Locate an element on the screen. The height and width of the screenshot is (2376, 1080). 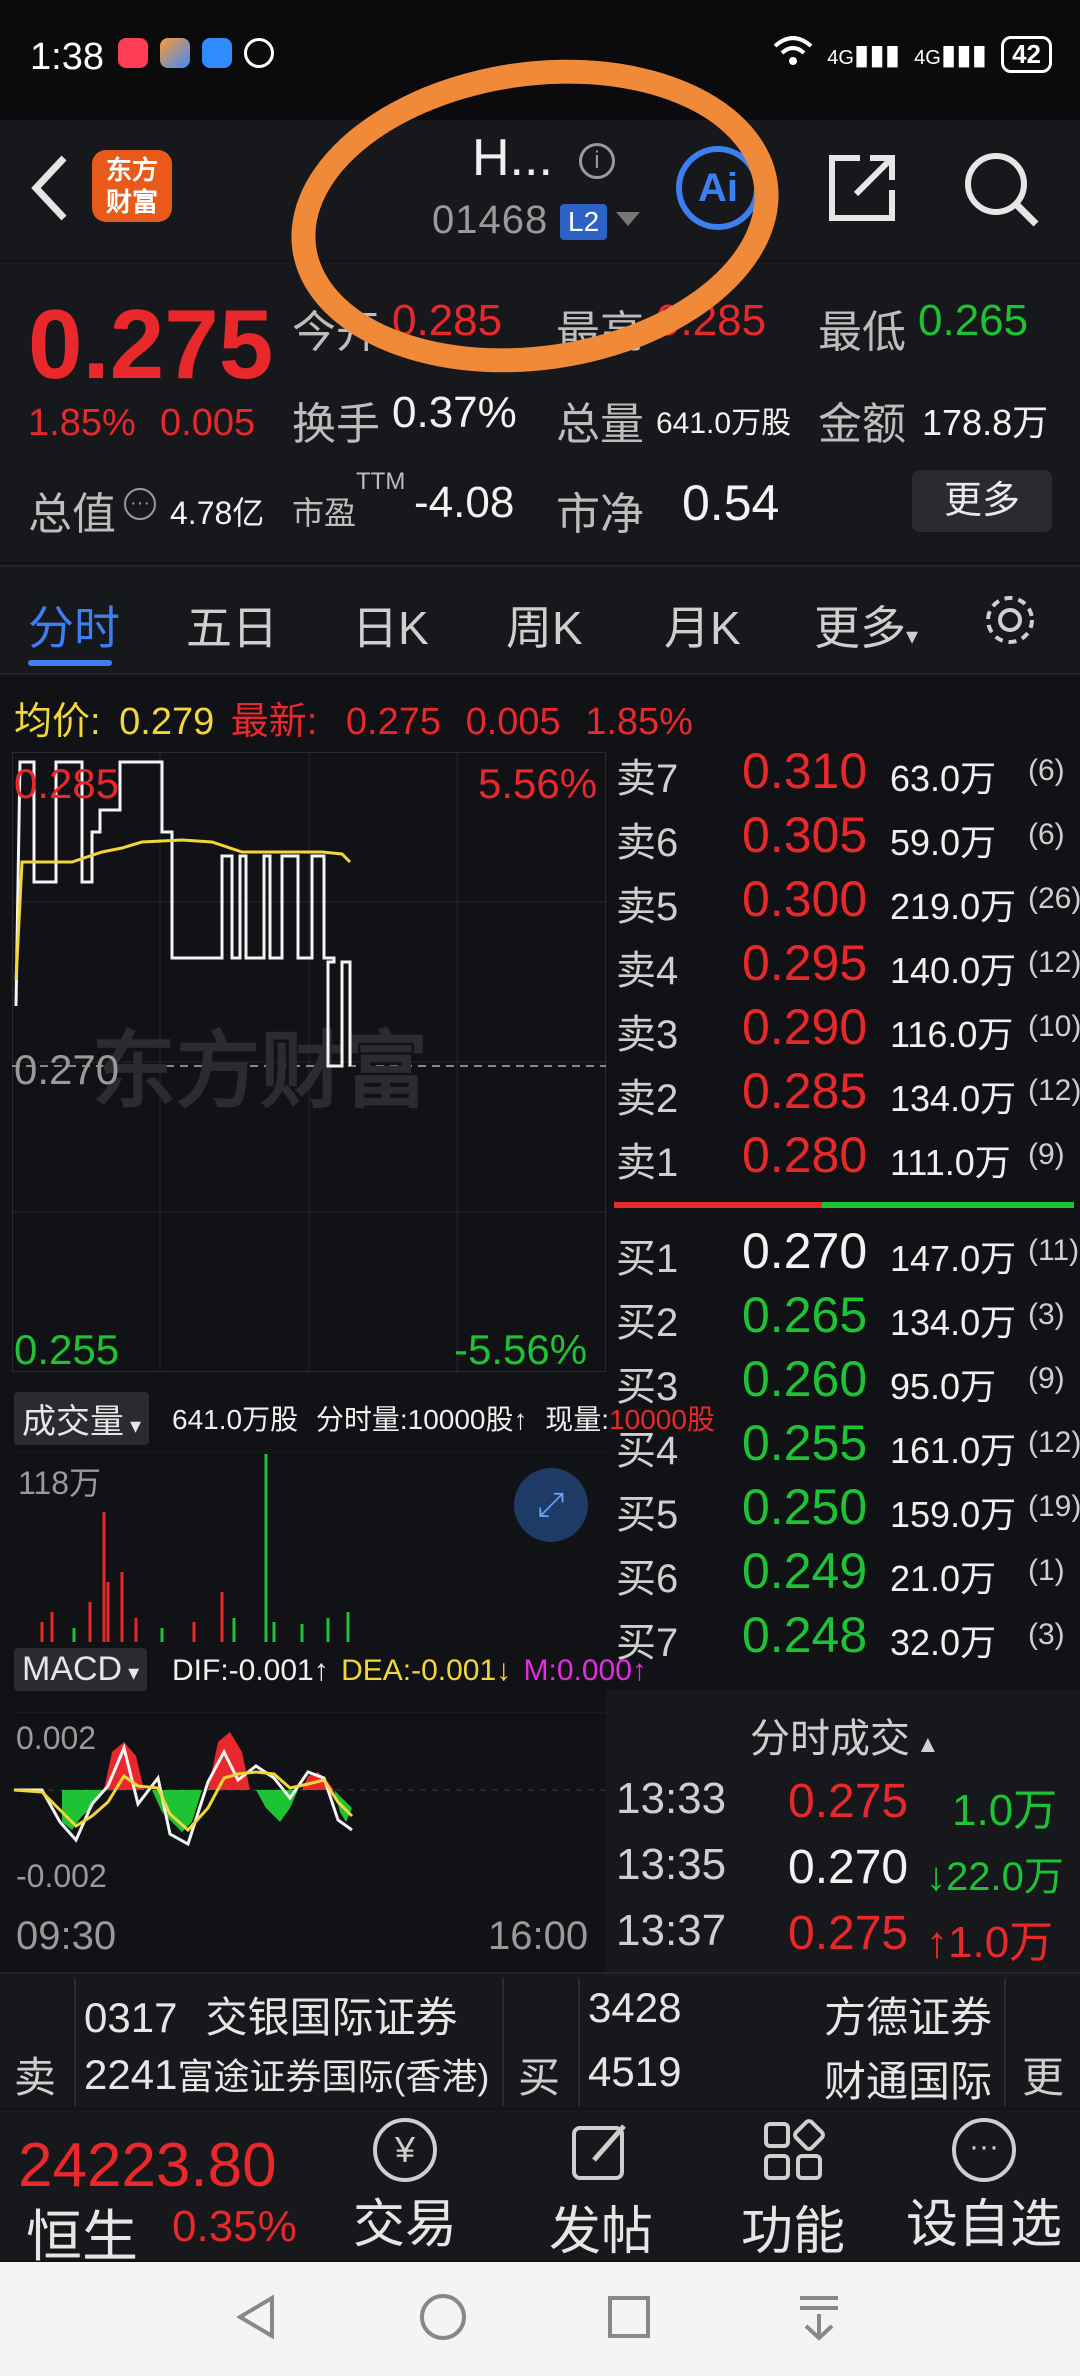
expand-icon: ⤢ is located at coordinates (551, 1505).